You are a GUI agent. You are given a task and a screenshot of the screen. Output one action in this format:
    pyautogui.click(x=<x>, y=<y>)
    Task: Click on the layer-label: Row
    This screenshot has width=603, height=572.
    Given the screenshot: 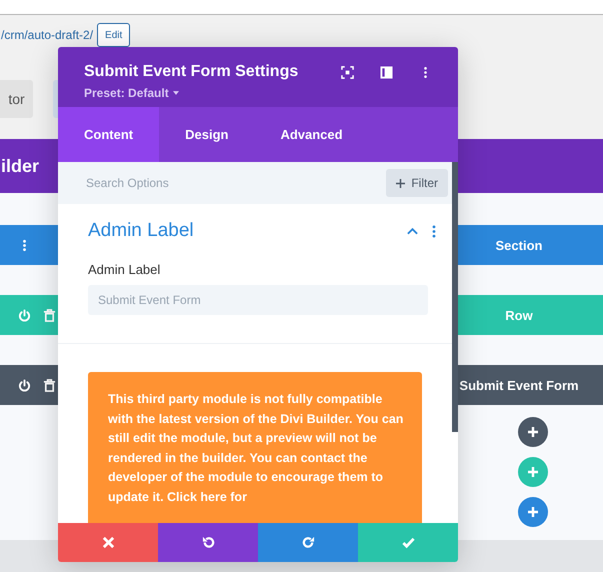 What is the action you would take?
    pyautogui.click(x=519, y=315)
    